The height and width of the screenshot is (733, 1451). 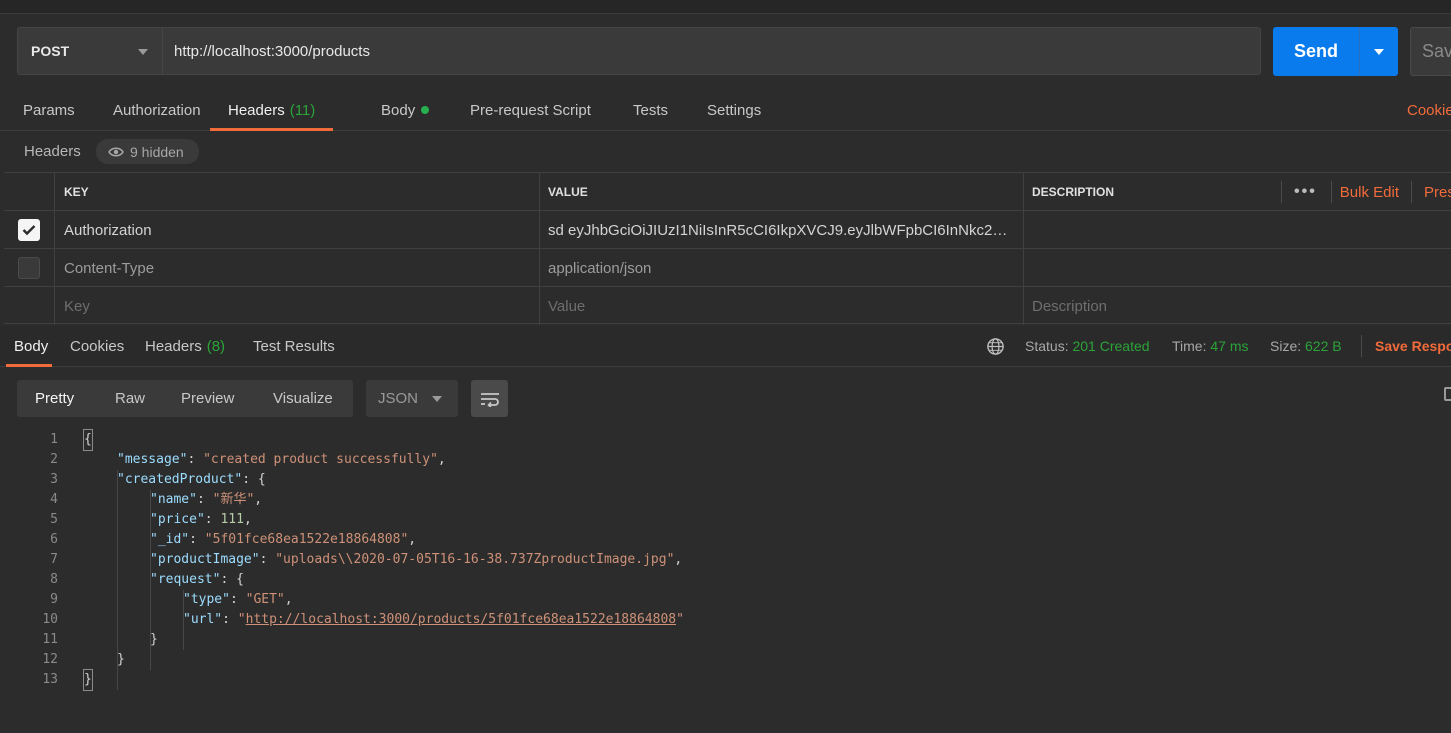 I want to click on status-label: Status:, so click(x=1047, y=346).